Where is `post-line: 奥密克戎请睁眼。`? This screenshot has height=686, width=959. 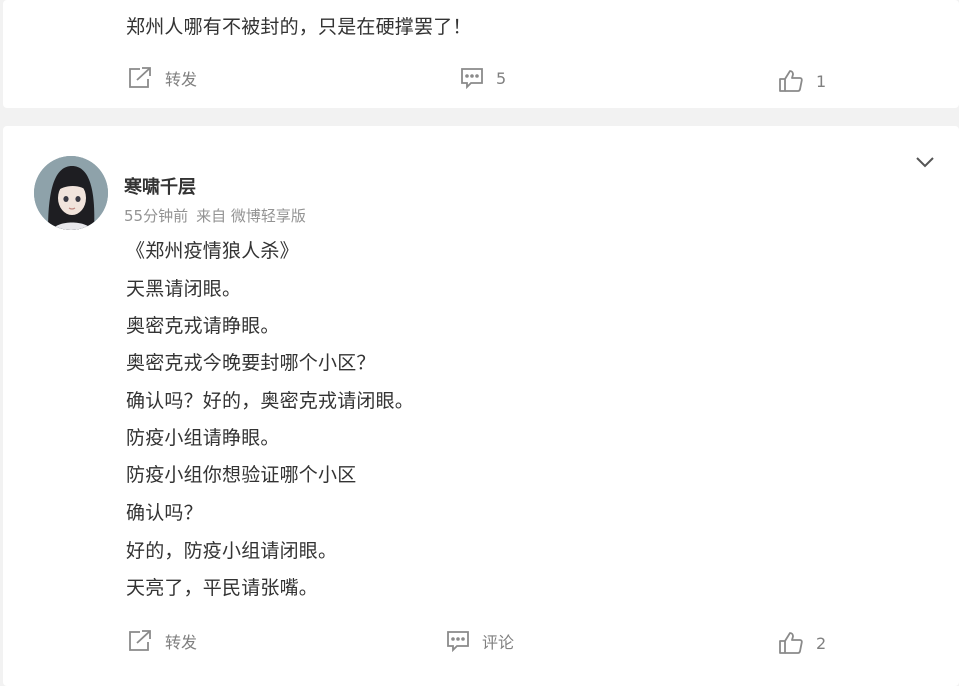
post-line: 奥密克戎请睁眼。 is located at coordinates (203, 326).